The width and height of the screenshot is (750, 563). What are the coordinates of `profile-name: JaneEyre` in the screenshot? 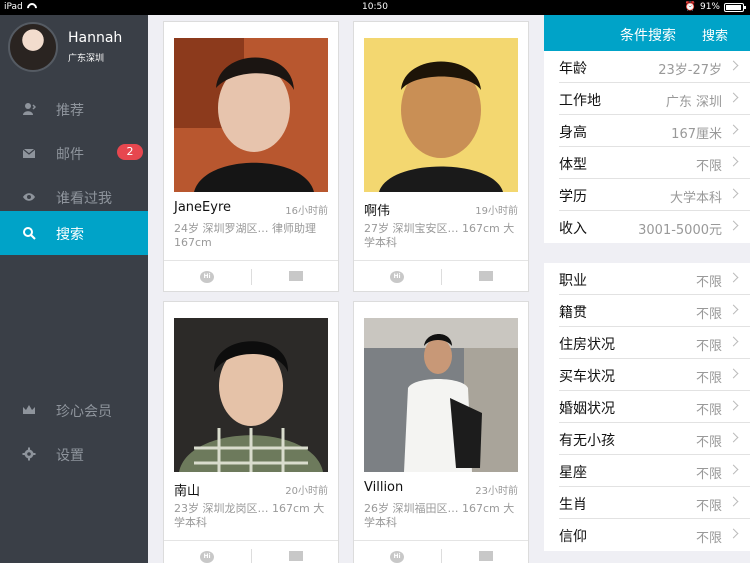 It's located at (203, 207).